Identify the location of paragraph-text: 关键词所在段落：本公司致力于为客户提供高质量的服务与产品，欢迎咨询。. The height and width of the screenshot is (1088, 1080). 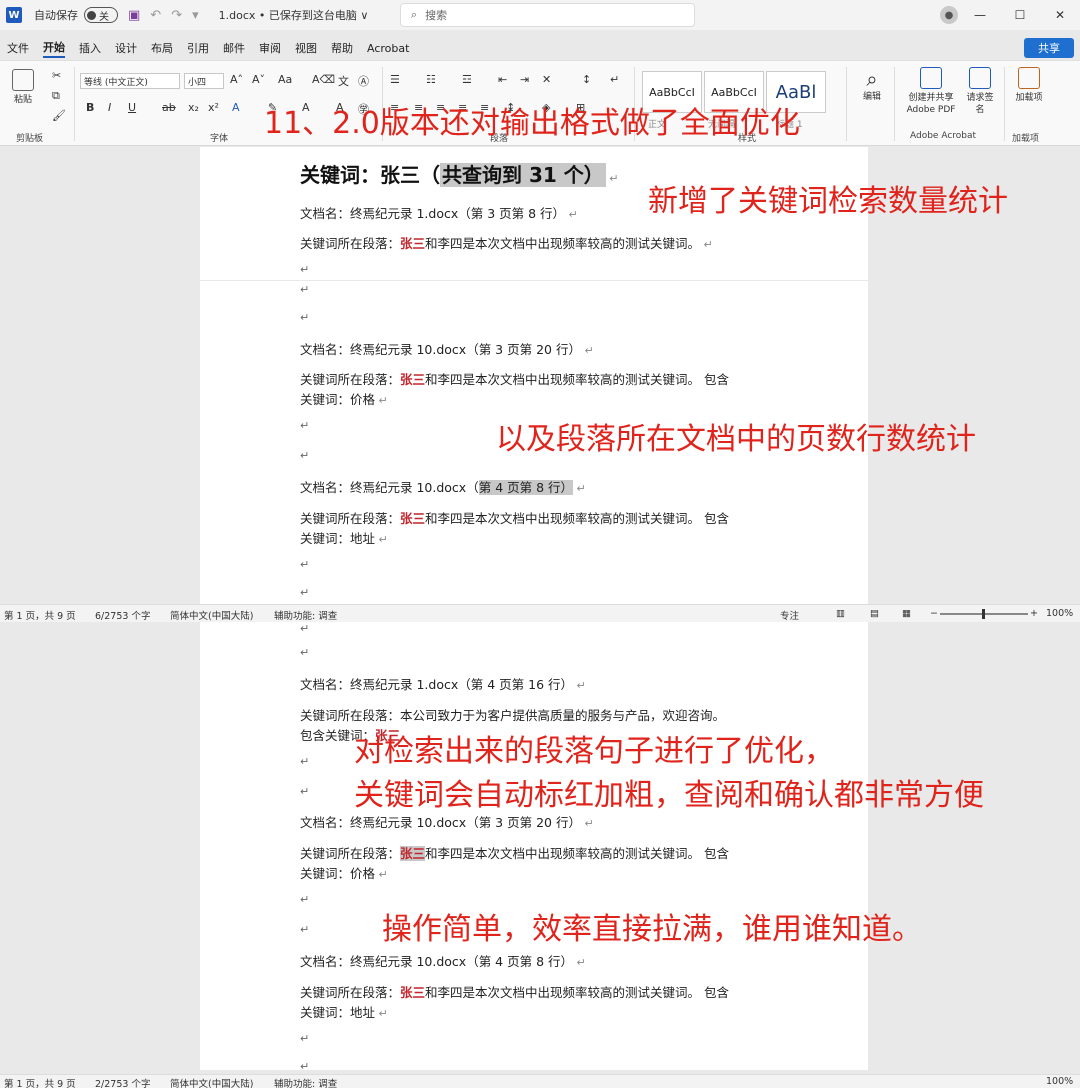
(513, 715).